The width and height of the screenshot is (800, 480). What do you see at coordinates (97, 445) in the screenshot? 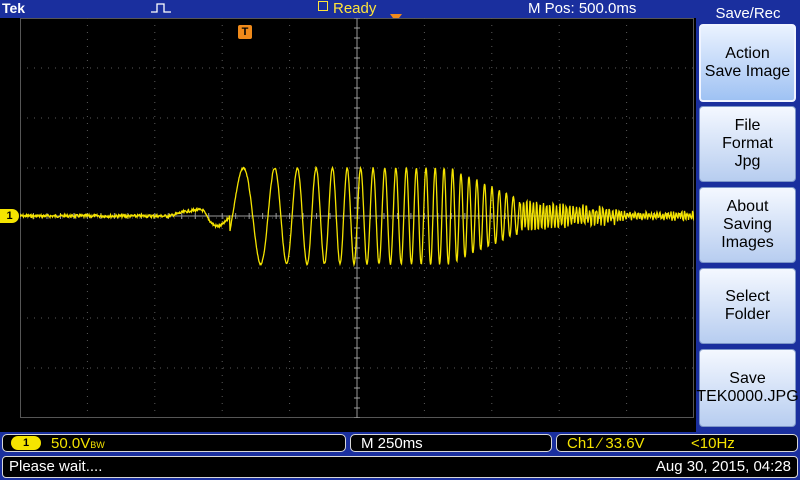
I see `bandwidth-limit-indicator: BW` at bounding box center [97, 445].